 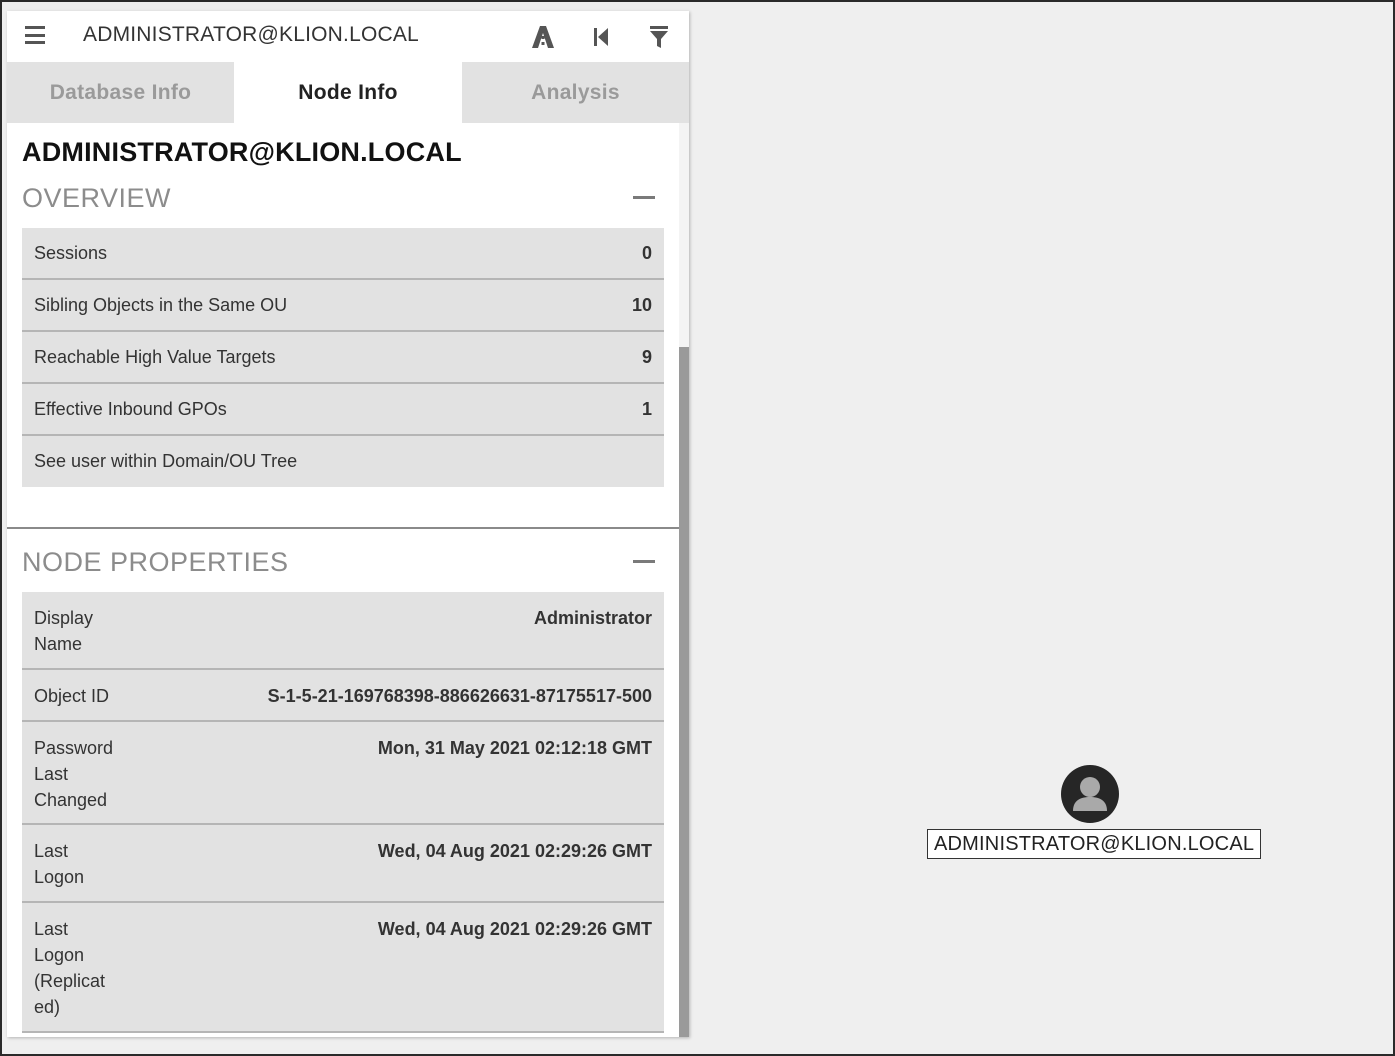 What do you see at coordinates (343, 410) in the screenshot?
I see `overview-row-inbound-gpos: Effective Inbound GPOs 1` at bounding box center [343, 410].